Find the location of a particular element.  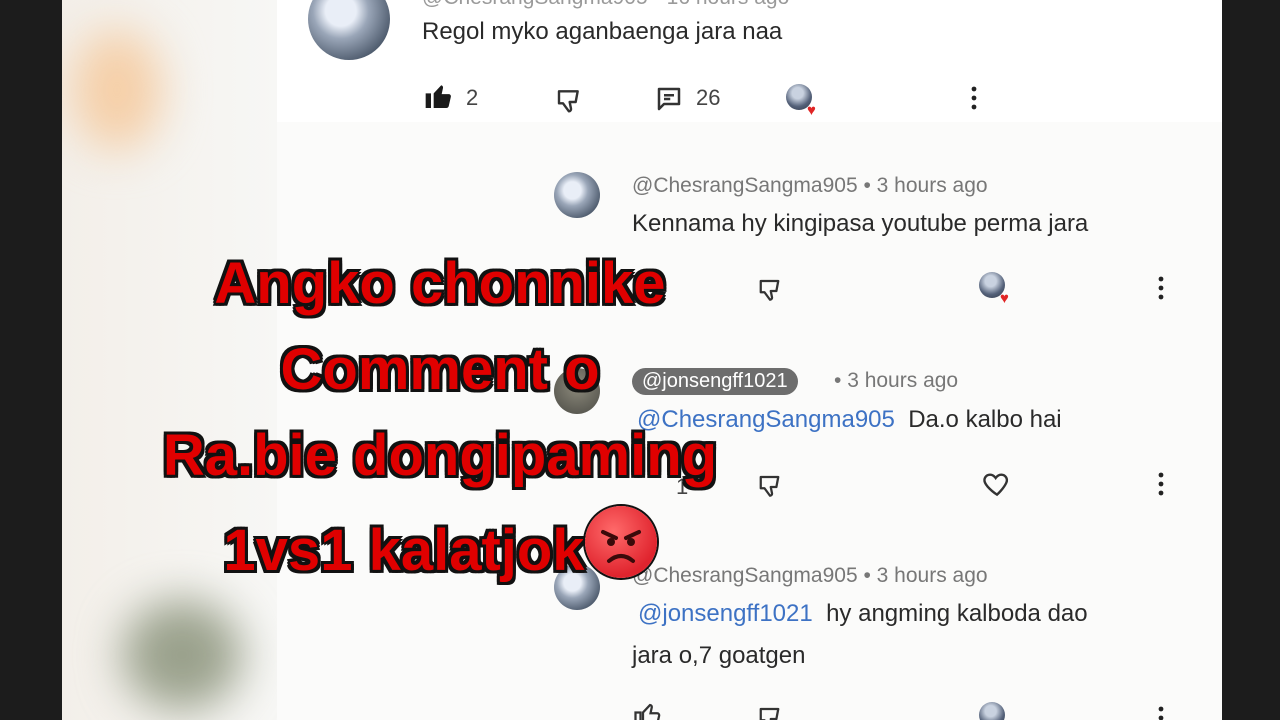

reply-meta: @ChesrangSangma905 • 3 hours ago is located at coordinates (810, 185).